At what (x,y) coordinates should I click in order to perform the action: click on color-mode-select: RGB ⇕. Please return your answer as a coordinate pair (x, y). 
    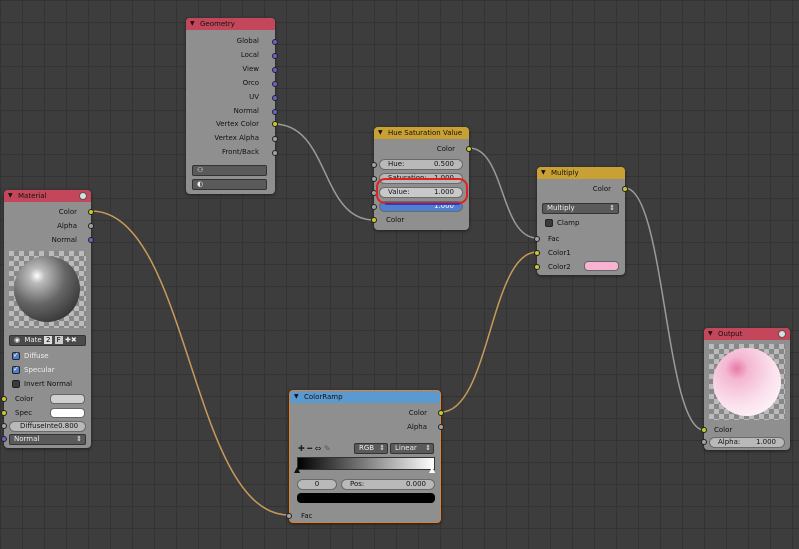
    Looking at the image, I should click on (371, 448).